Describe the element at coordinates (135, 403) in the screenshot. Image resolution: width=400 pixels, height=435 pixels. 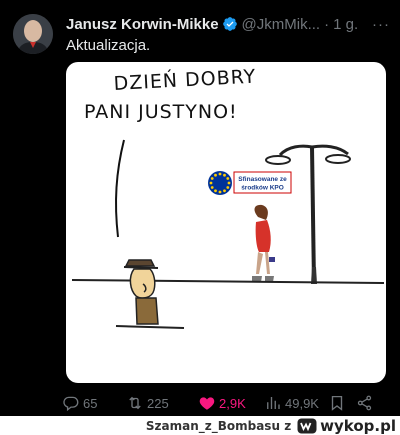
I see `retweet-icon` at that location.